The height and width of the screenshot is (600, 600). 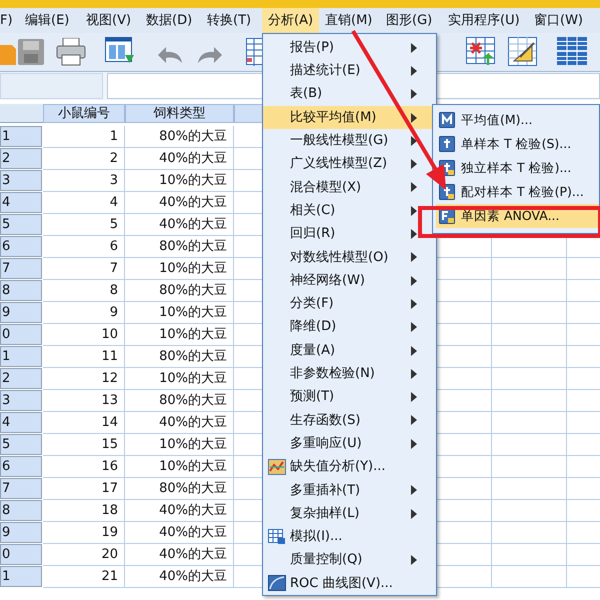 What do you see at coordinates (84, 423) in the screenshot?
I see `table-cell: 14` at bounding box center [84, 423].